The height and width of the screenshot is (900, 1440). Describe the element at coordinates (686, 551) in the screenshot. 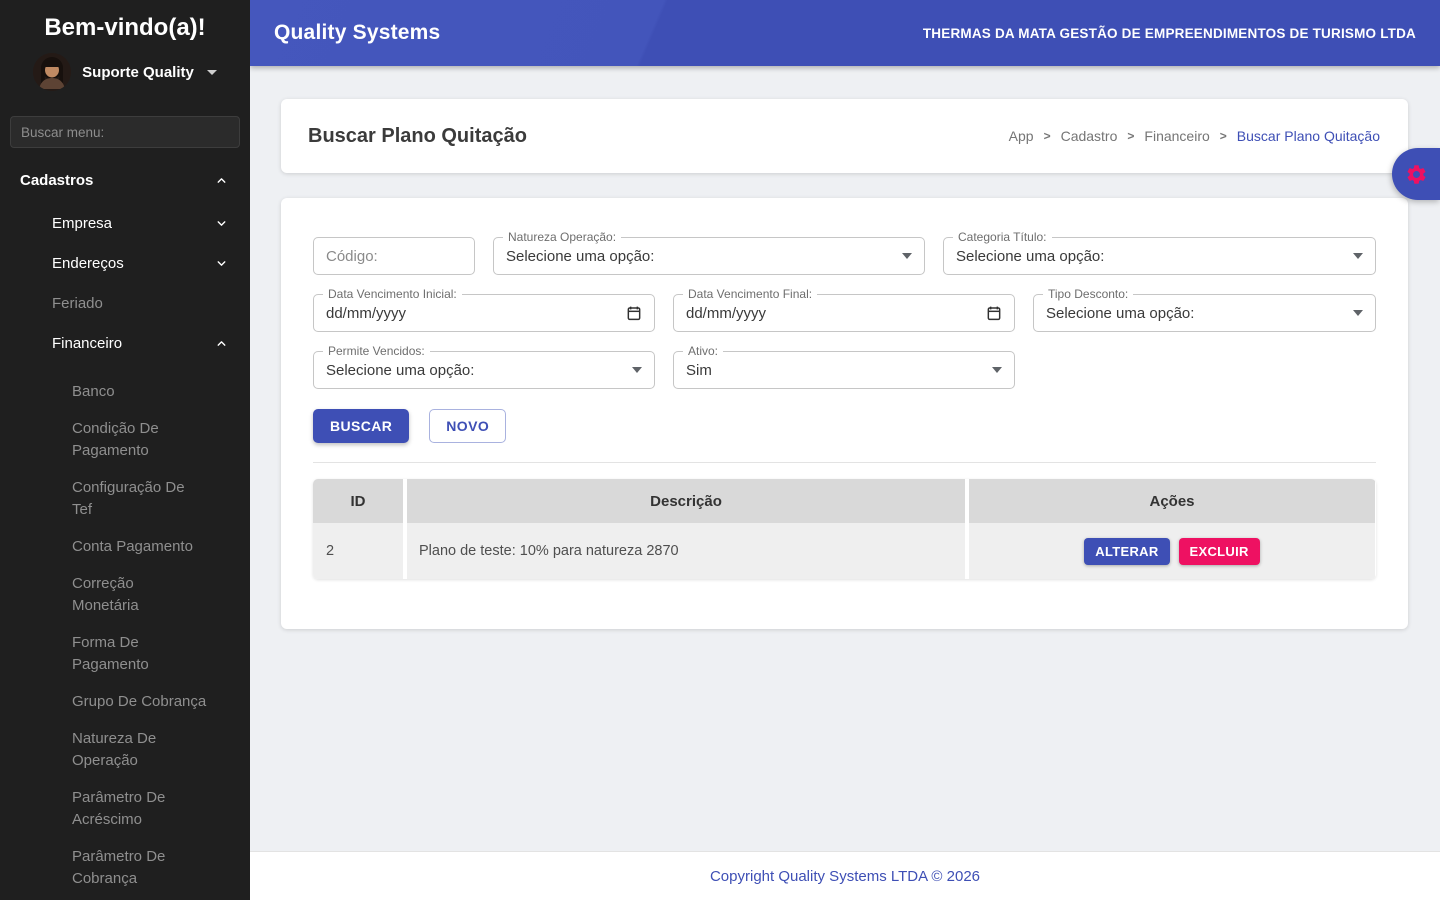

I see `table-cell-descricao: Plano de teste: 10% para natureza 2870` at that location.